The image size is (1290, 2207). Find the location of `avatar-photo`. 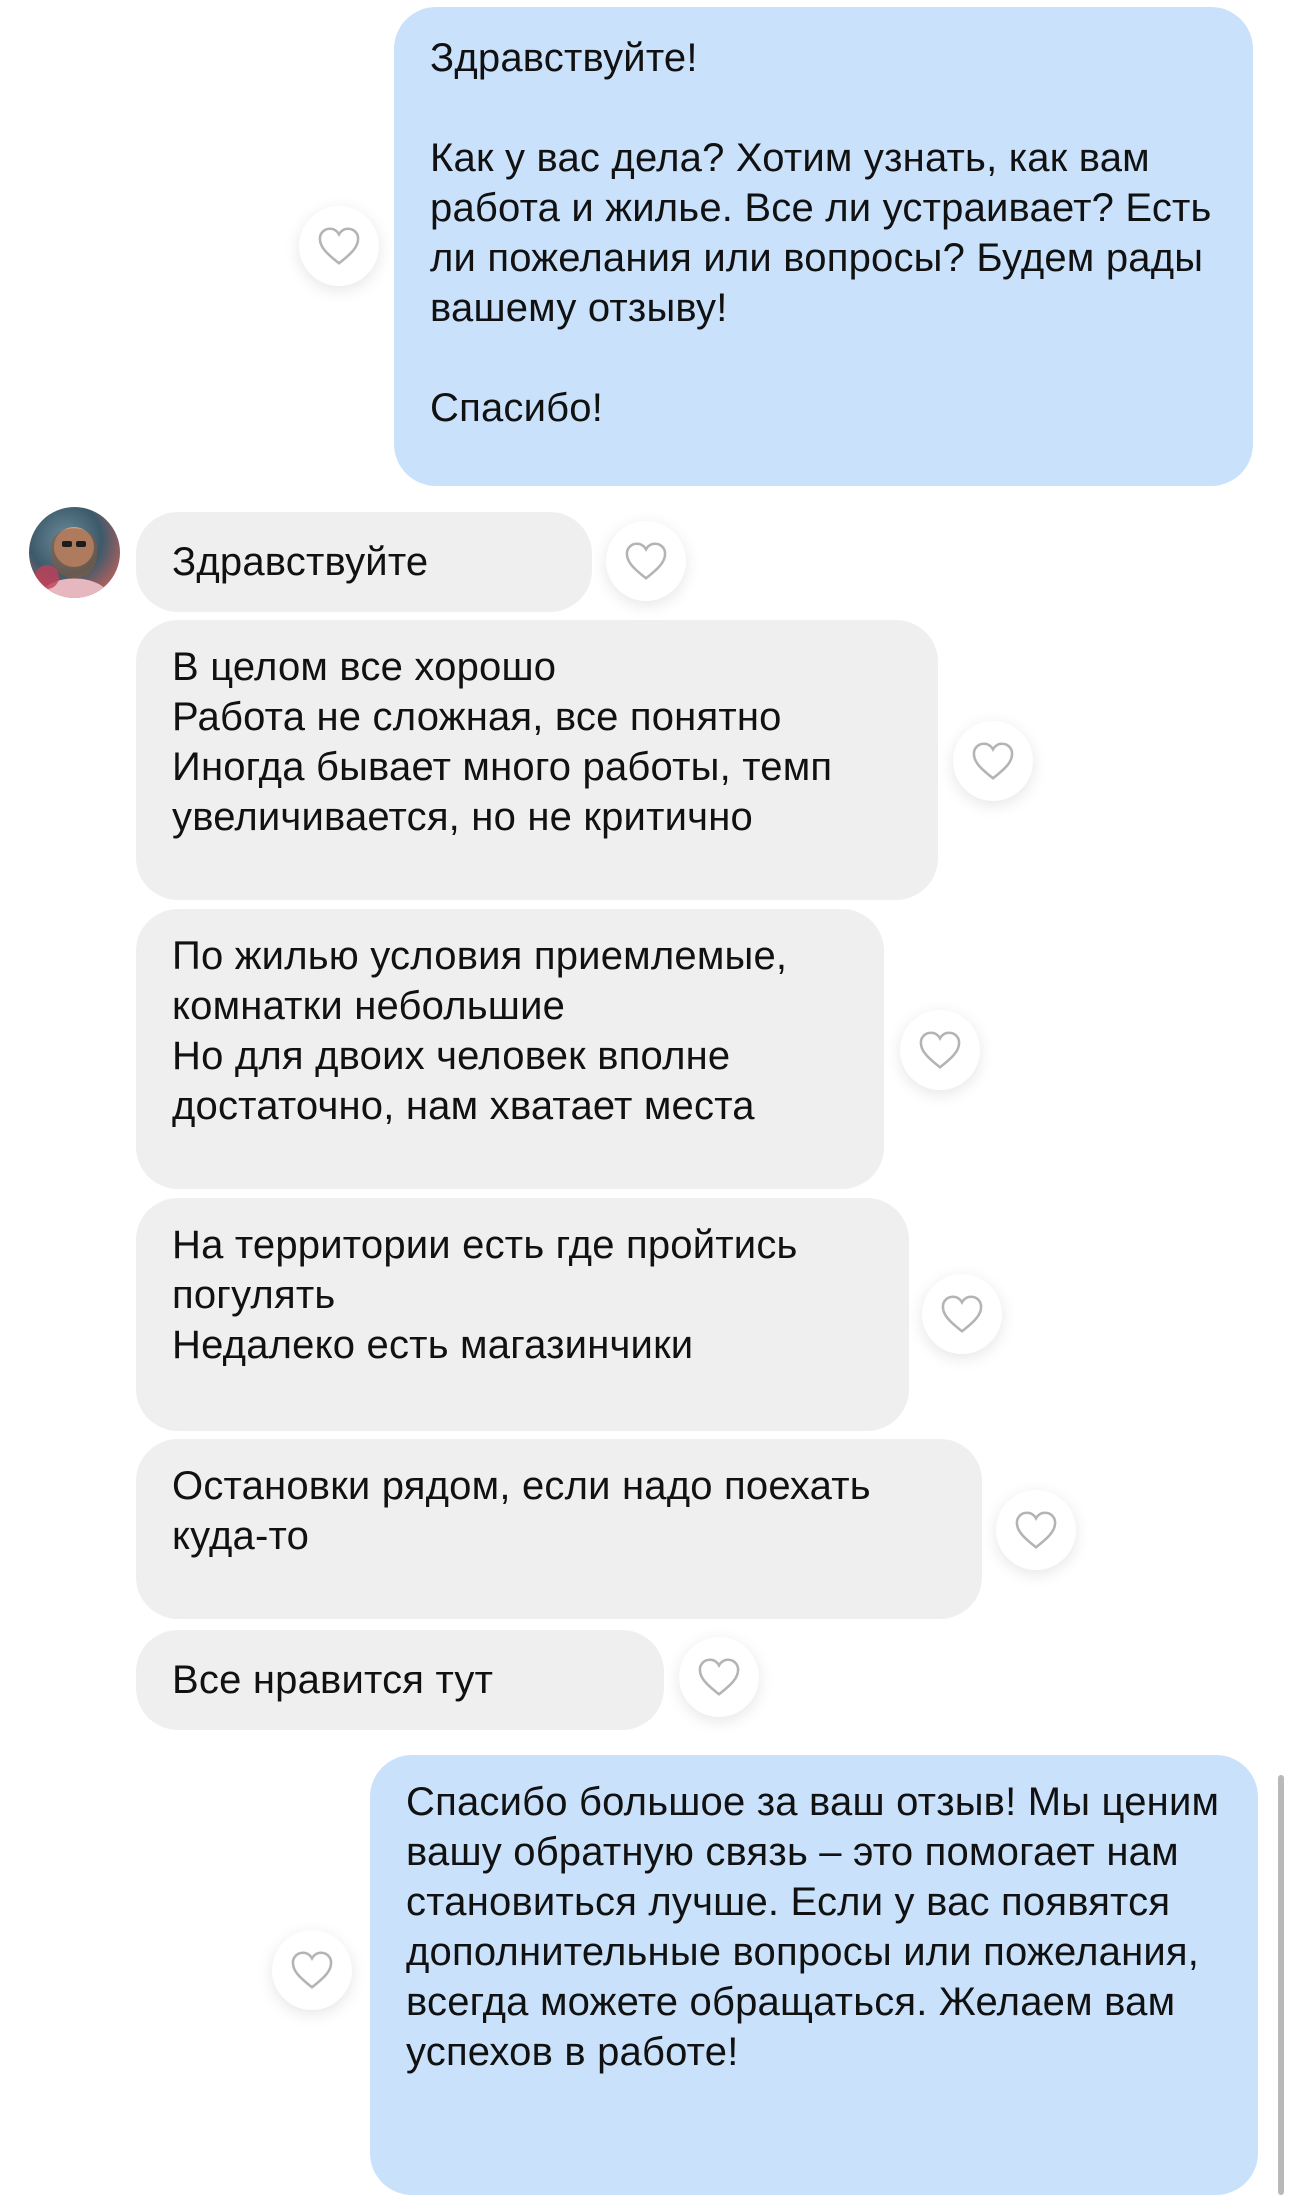

avatar-photo is located at coordinates (73, 562).